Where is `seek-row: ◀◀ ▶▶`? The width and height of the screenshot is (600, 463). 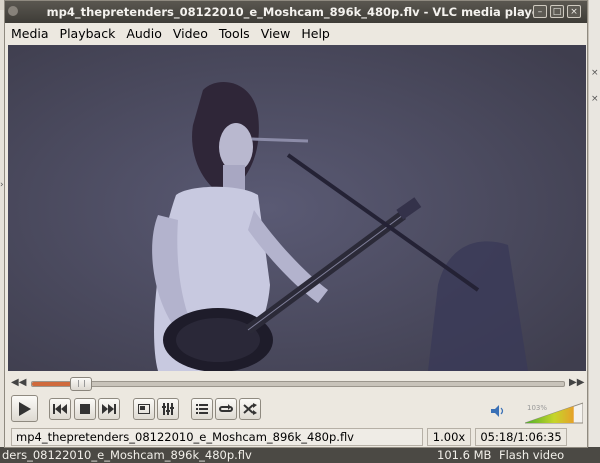 seek-row: ◀◀ ▶▶ is located at coordinates (296, 383).